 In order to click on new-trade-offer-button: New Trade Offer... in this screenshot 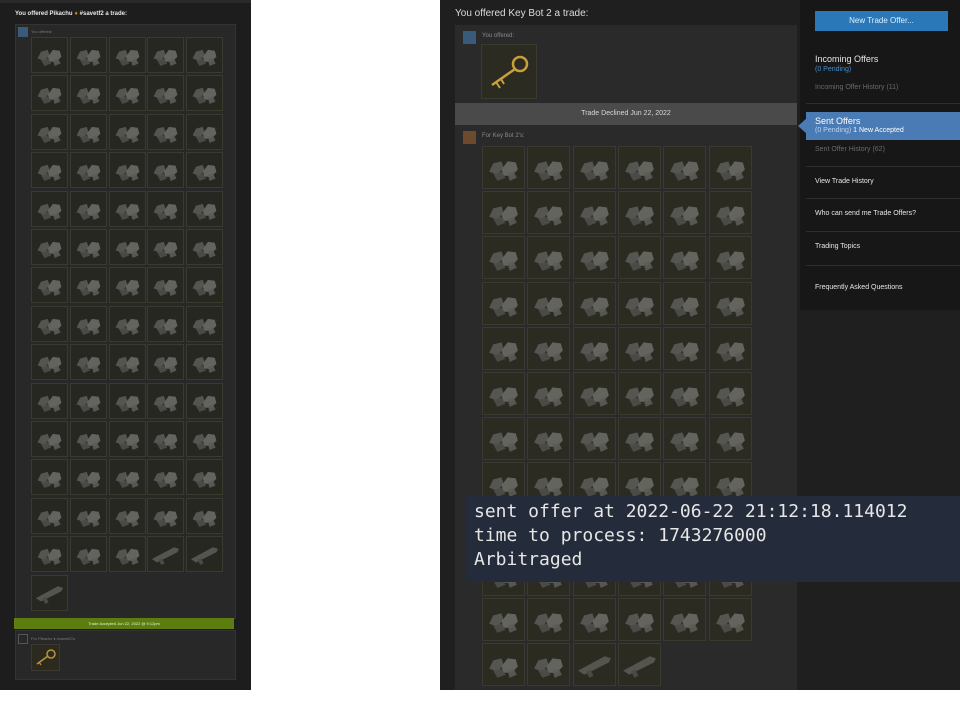, I will do `click(881, 21)`.